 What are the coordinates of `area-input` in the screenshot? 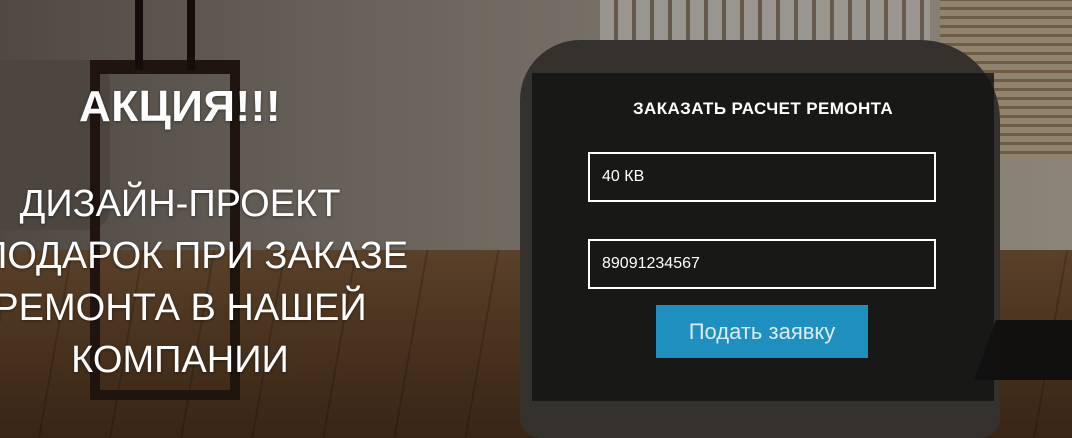 It's located at (762, 177).